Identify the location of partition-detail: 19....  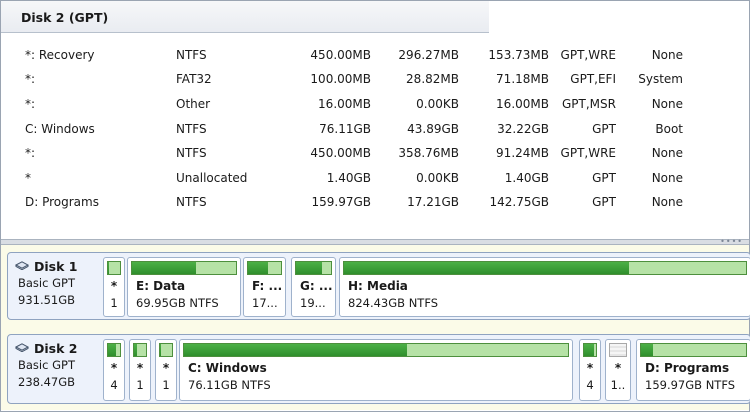
(313, 303).